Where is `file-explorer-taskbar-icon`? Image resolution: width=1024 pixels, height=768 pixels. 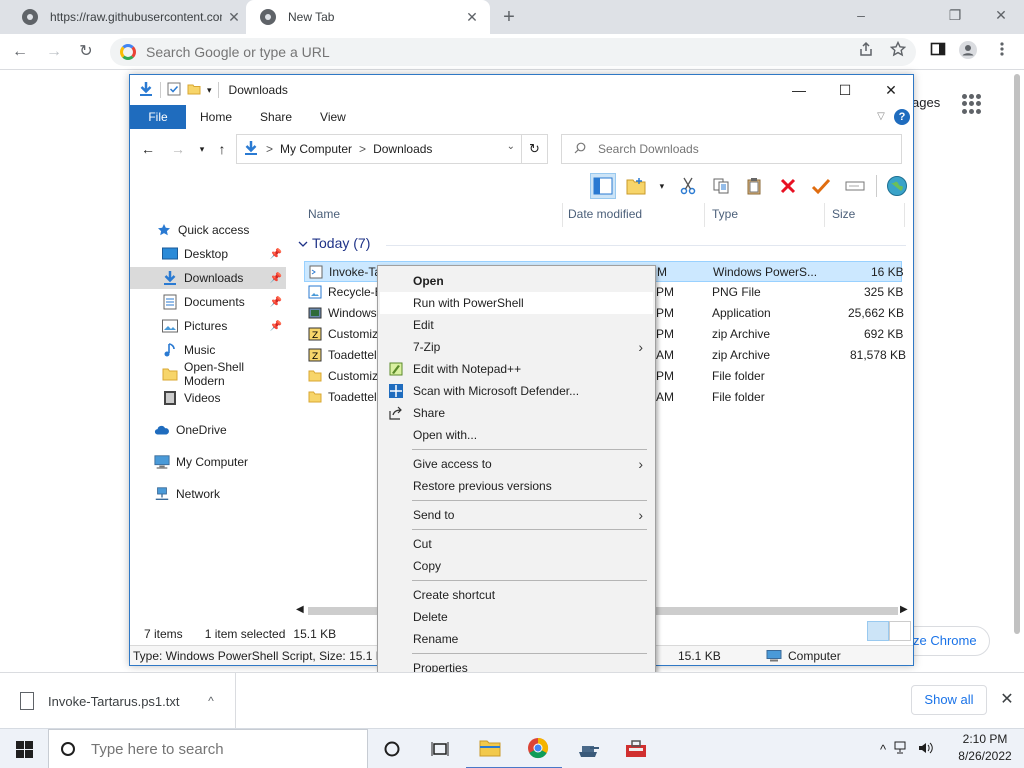
file-explorer-taskbar-icon is located at coordinates (490, 748).